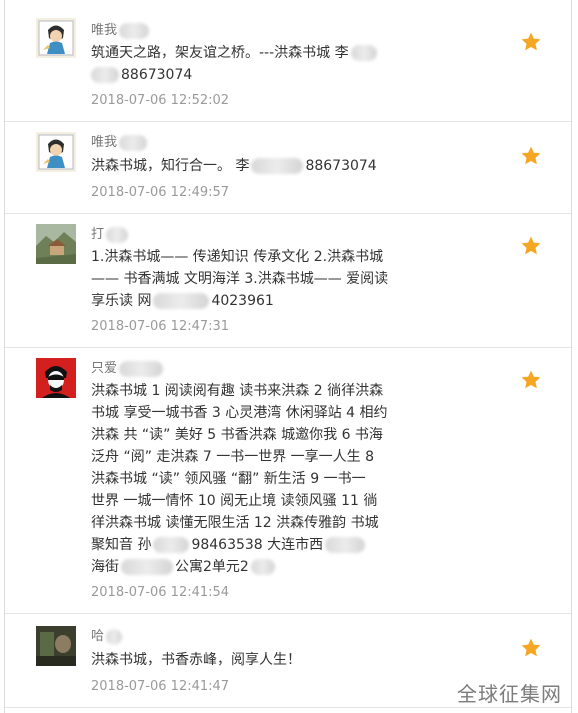 The height and width of the screenshot is (713, 578). I want to click on comment-line: 洪森书城 “读” 领风骚 “翻” 新生活 9 一书一, so click(228, 479).